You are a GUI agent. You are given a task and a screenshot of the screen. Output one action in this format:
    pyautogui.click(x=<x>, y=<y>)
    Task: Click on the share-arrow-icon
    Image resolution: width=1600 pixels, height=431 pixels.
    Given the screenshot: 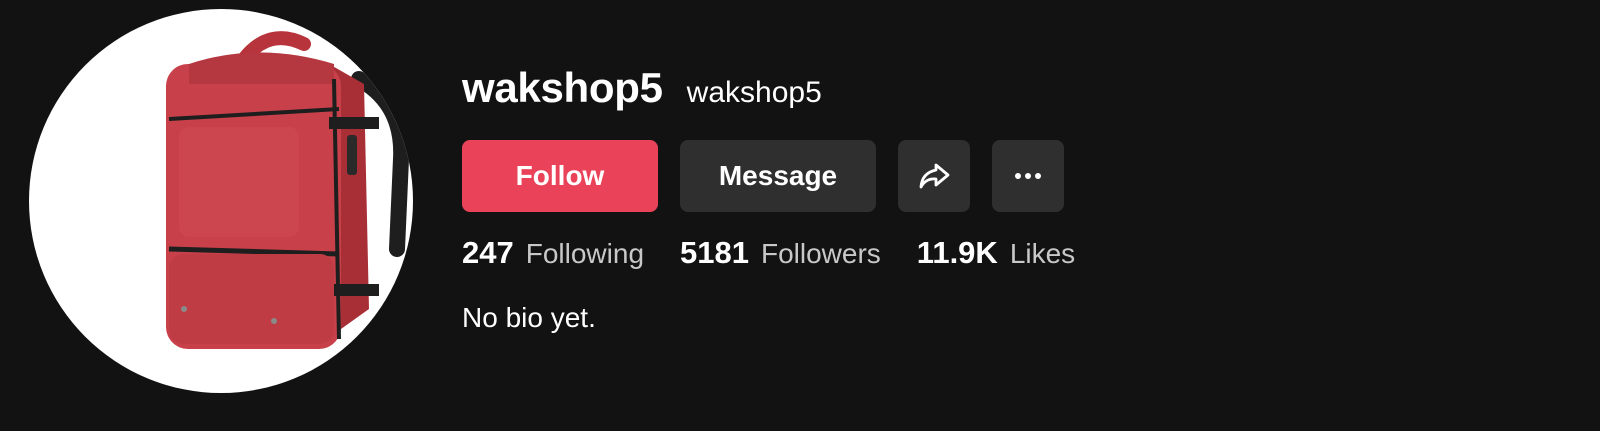 What is the action you would take?
    pyautogui.click(x=934, y=176)
    